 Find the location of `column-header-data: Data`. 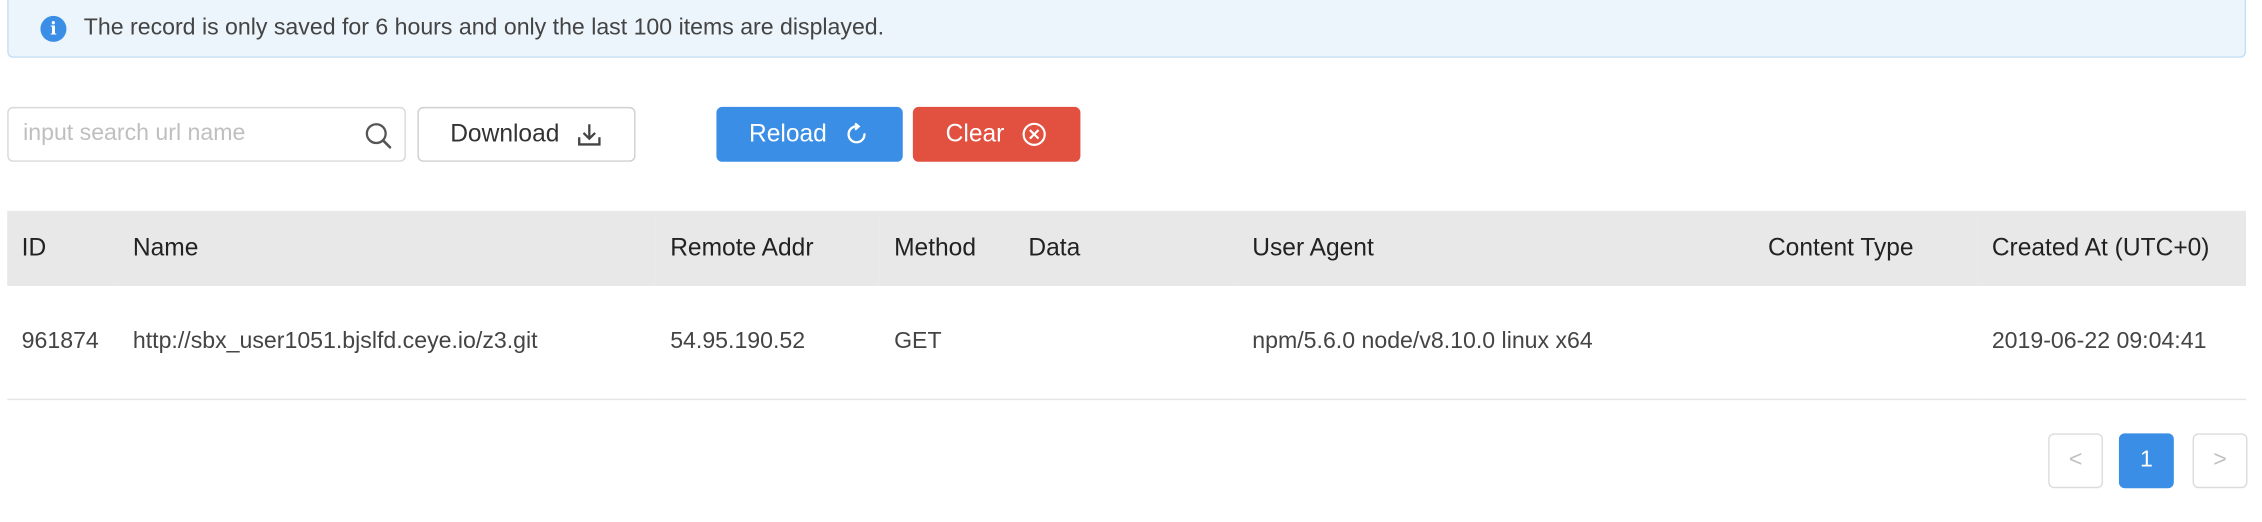

column-header-data: Data is located at coordinates (1125, 248).